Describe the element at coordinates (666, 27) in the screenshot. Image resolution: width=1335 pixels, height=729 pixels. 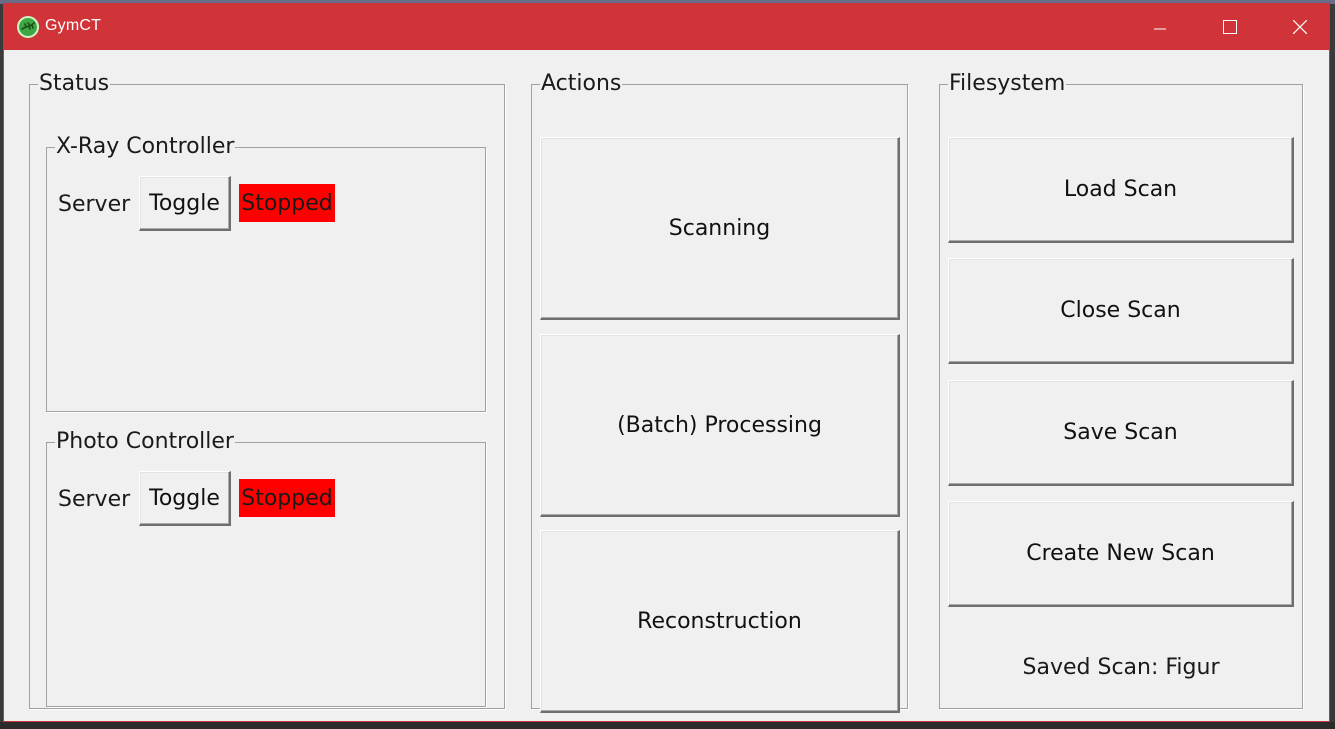
I see `title-bar: GymCT` at that location.